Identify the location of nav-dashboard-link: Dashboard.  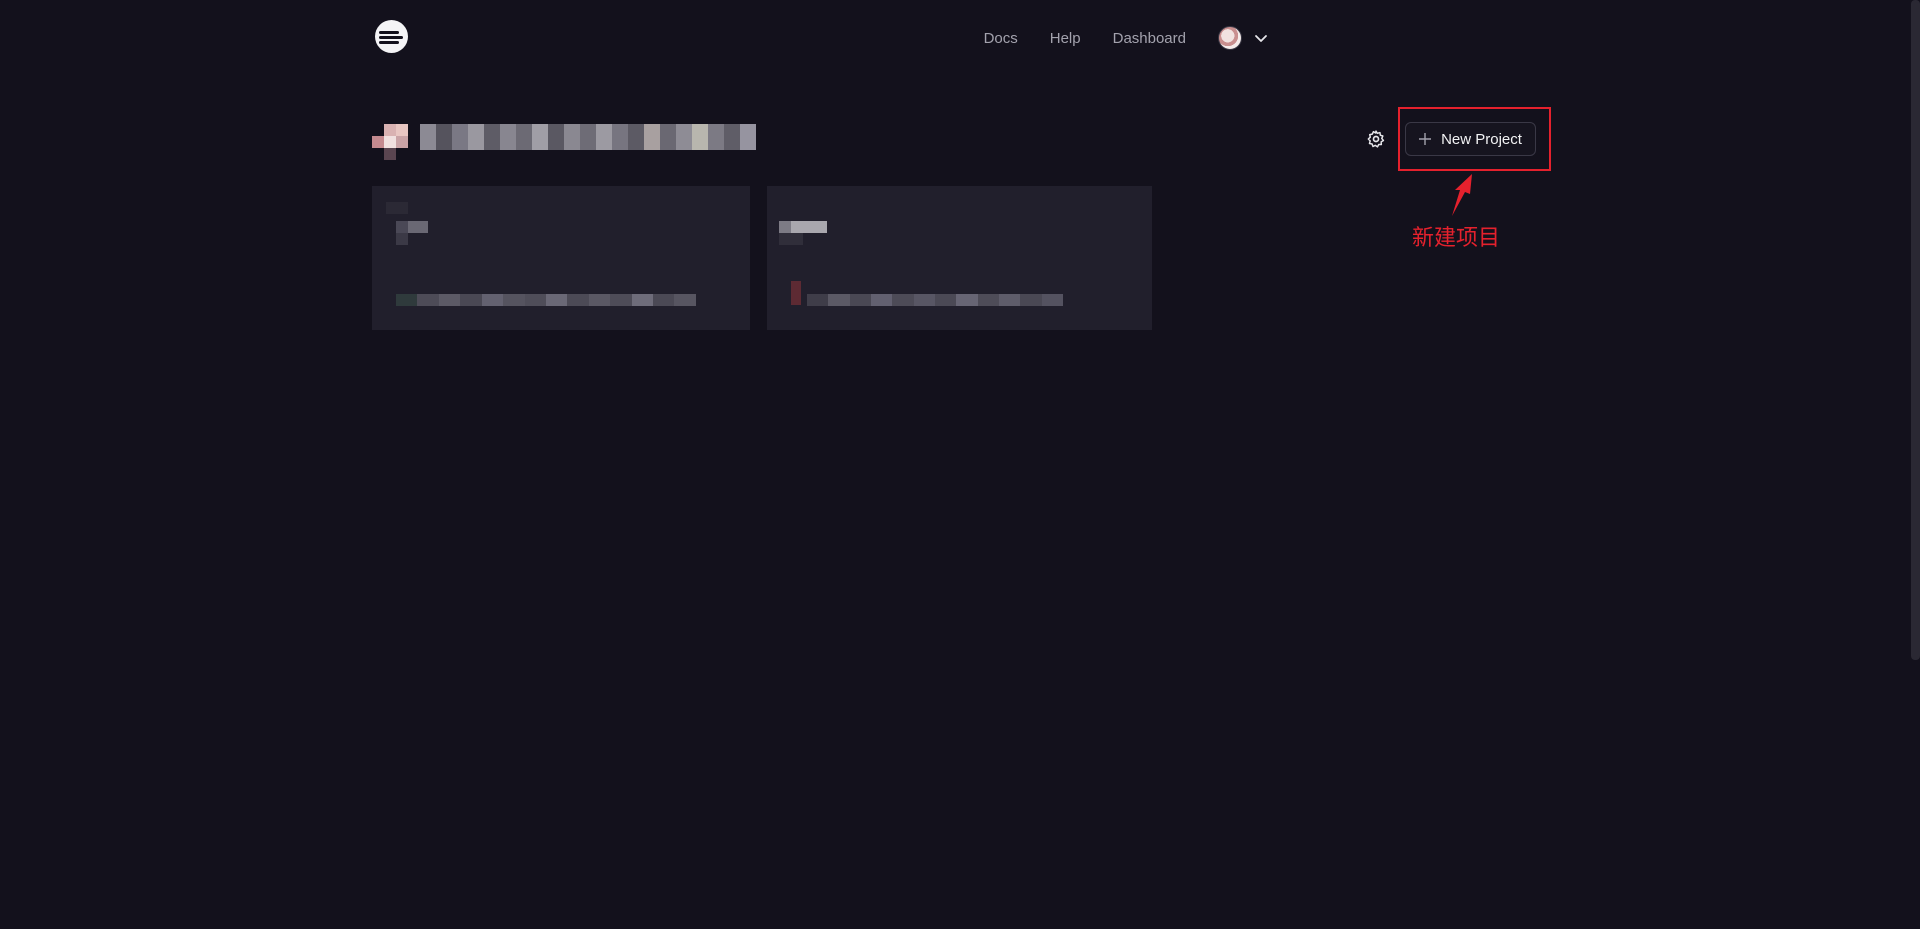
(1149, 38).